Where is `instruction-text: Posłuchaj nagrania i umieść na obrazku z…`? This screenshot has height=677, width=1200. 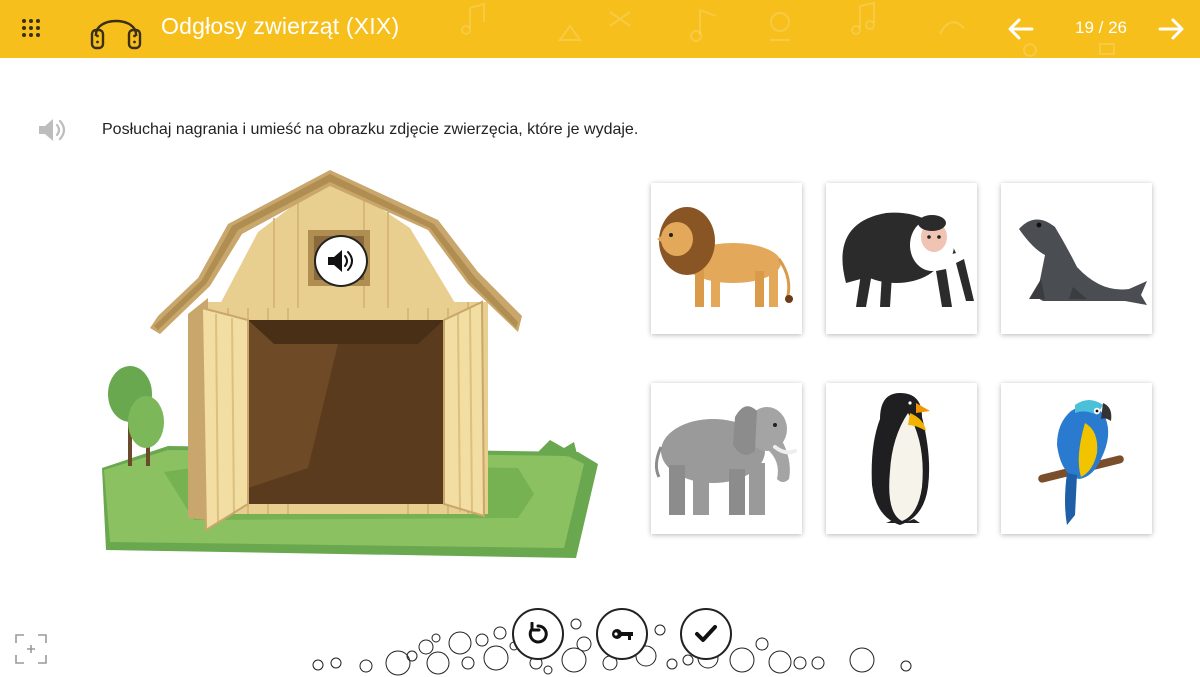
instruction-text: Posłuchaj nagrania i umieść na obrazku z… is located at coordinates (370, 129).